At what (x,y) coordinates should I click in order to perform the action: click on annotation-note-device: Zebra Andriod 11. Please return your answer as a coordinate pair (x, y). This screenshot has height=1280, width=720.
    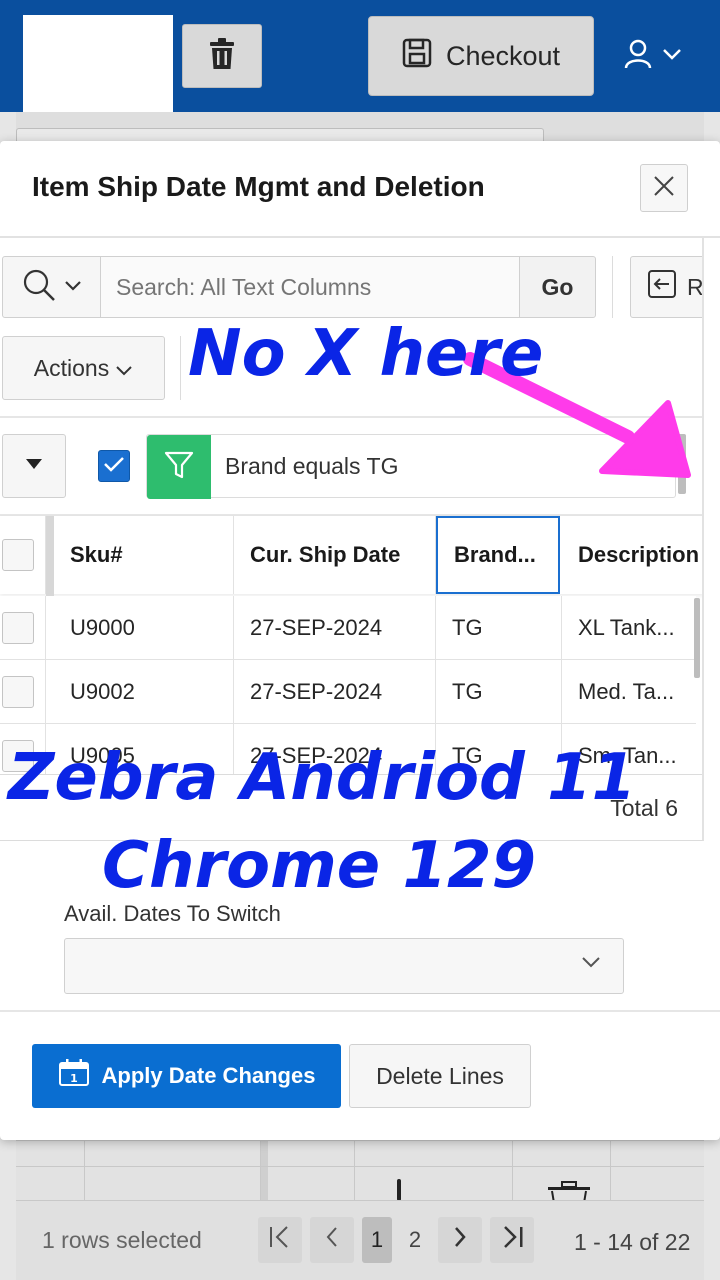
    Looking at the image, I should click on (322, 778).